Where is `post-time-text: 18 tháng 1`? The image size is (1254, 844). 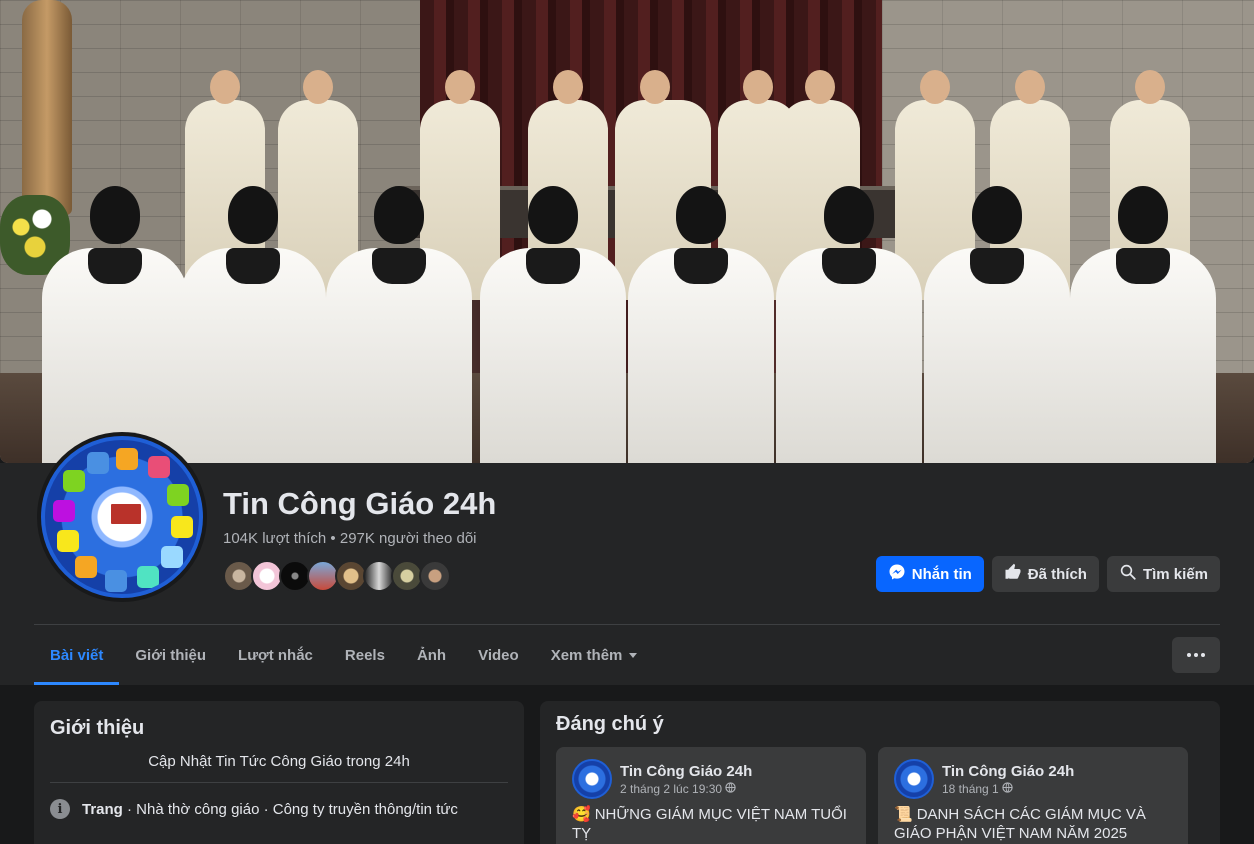
post-time-text: 18 tháng 1 is located at coordinates (970, 788).